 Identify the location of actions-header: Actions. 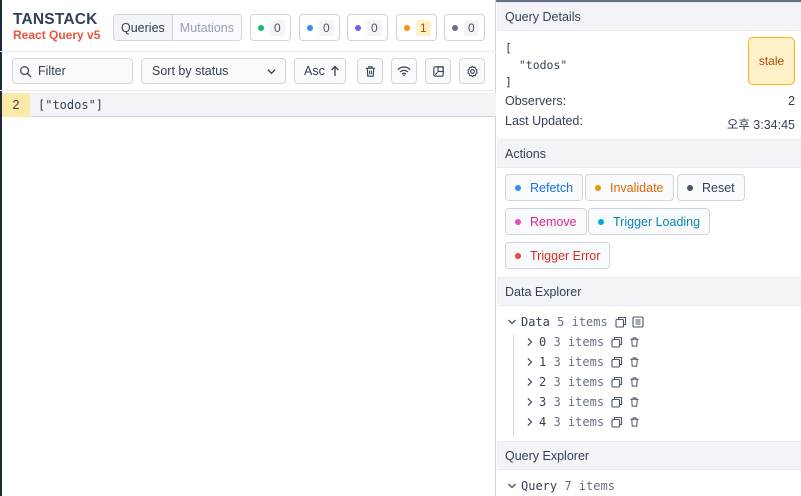
(649, 153).